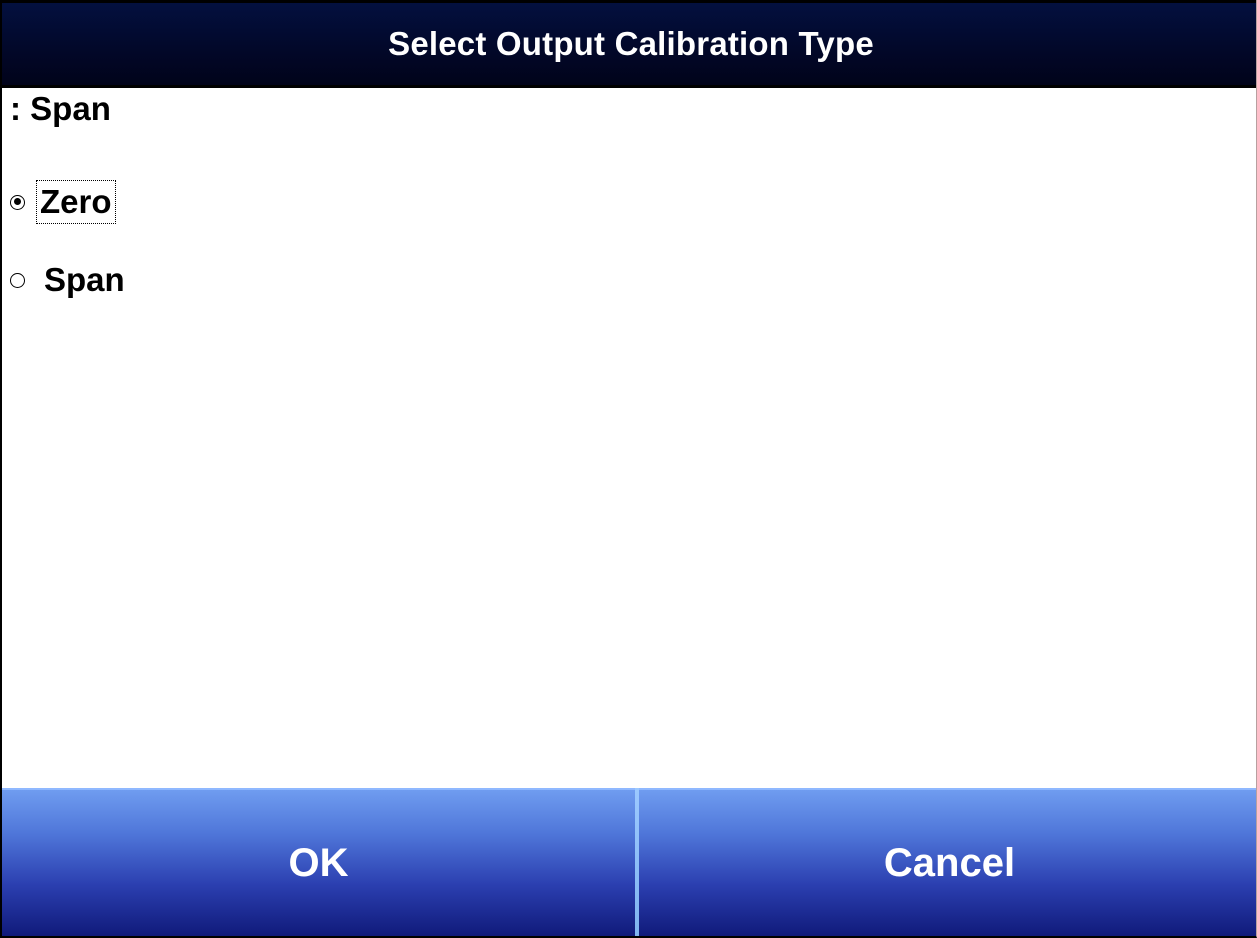 The width and height of the screenshot is (1257, 938). I want to click on radio-option-zero: Zero, so click(63, 202).